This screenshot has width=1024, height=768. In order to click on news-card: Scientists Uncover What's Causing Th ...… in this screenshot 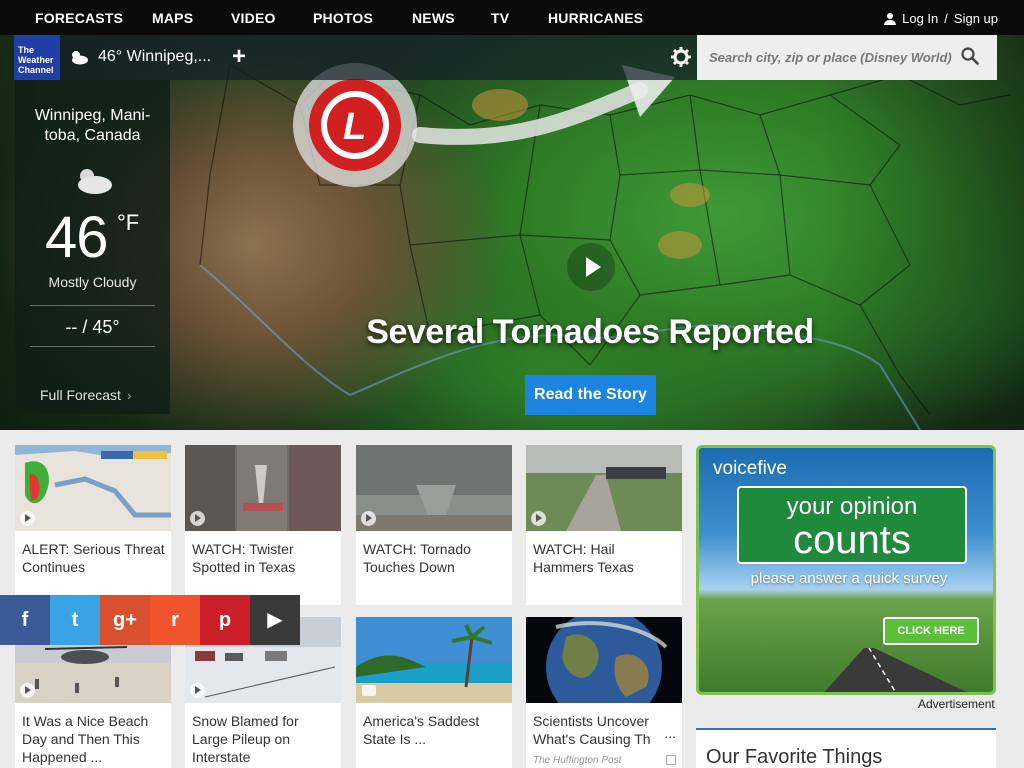, I will do `click(604, 692)`.